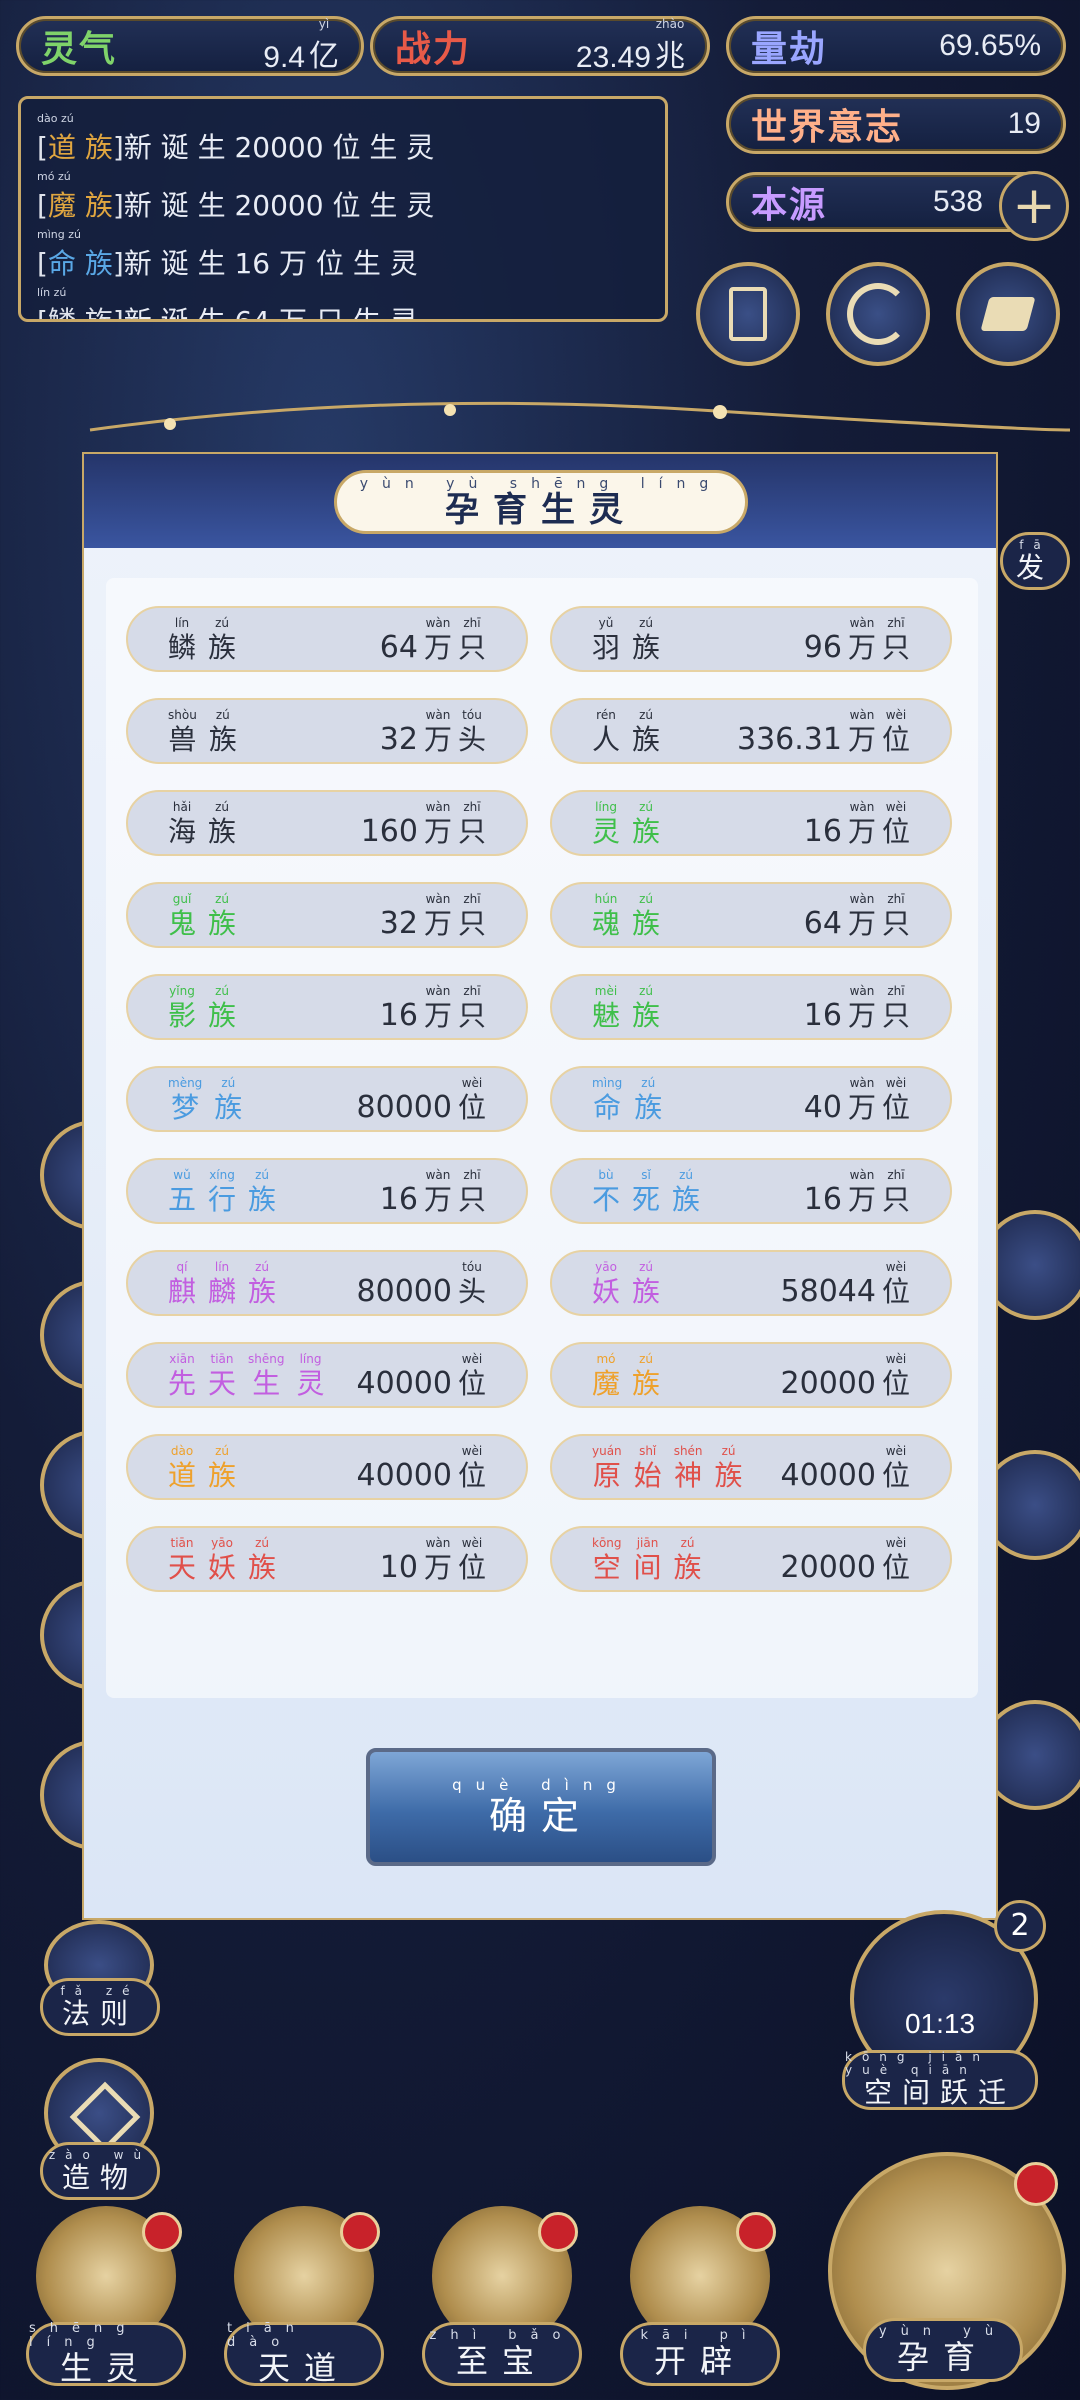 The image size is (1080, 2400). Describe the element at coordinates (541, 1807) in the screenshot. I see `confirm-button: què dìng 确定` at that location.